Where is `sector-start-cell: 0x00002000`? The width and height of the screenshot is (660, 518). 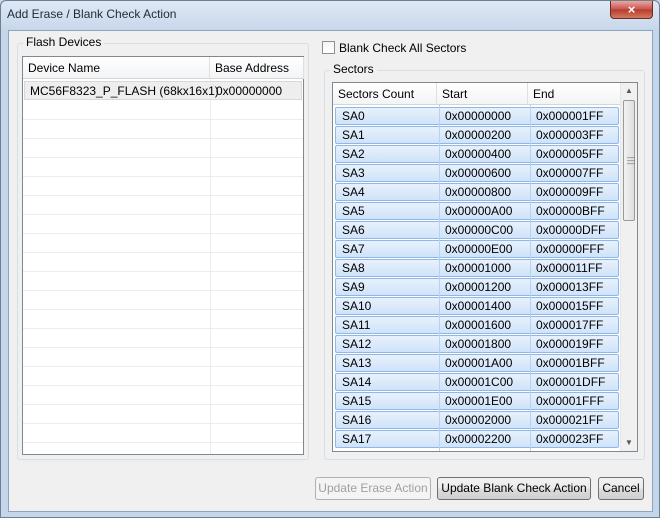 sector-start-cell: 0x00002000 is located at coordinates (478, 420).